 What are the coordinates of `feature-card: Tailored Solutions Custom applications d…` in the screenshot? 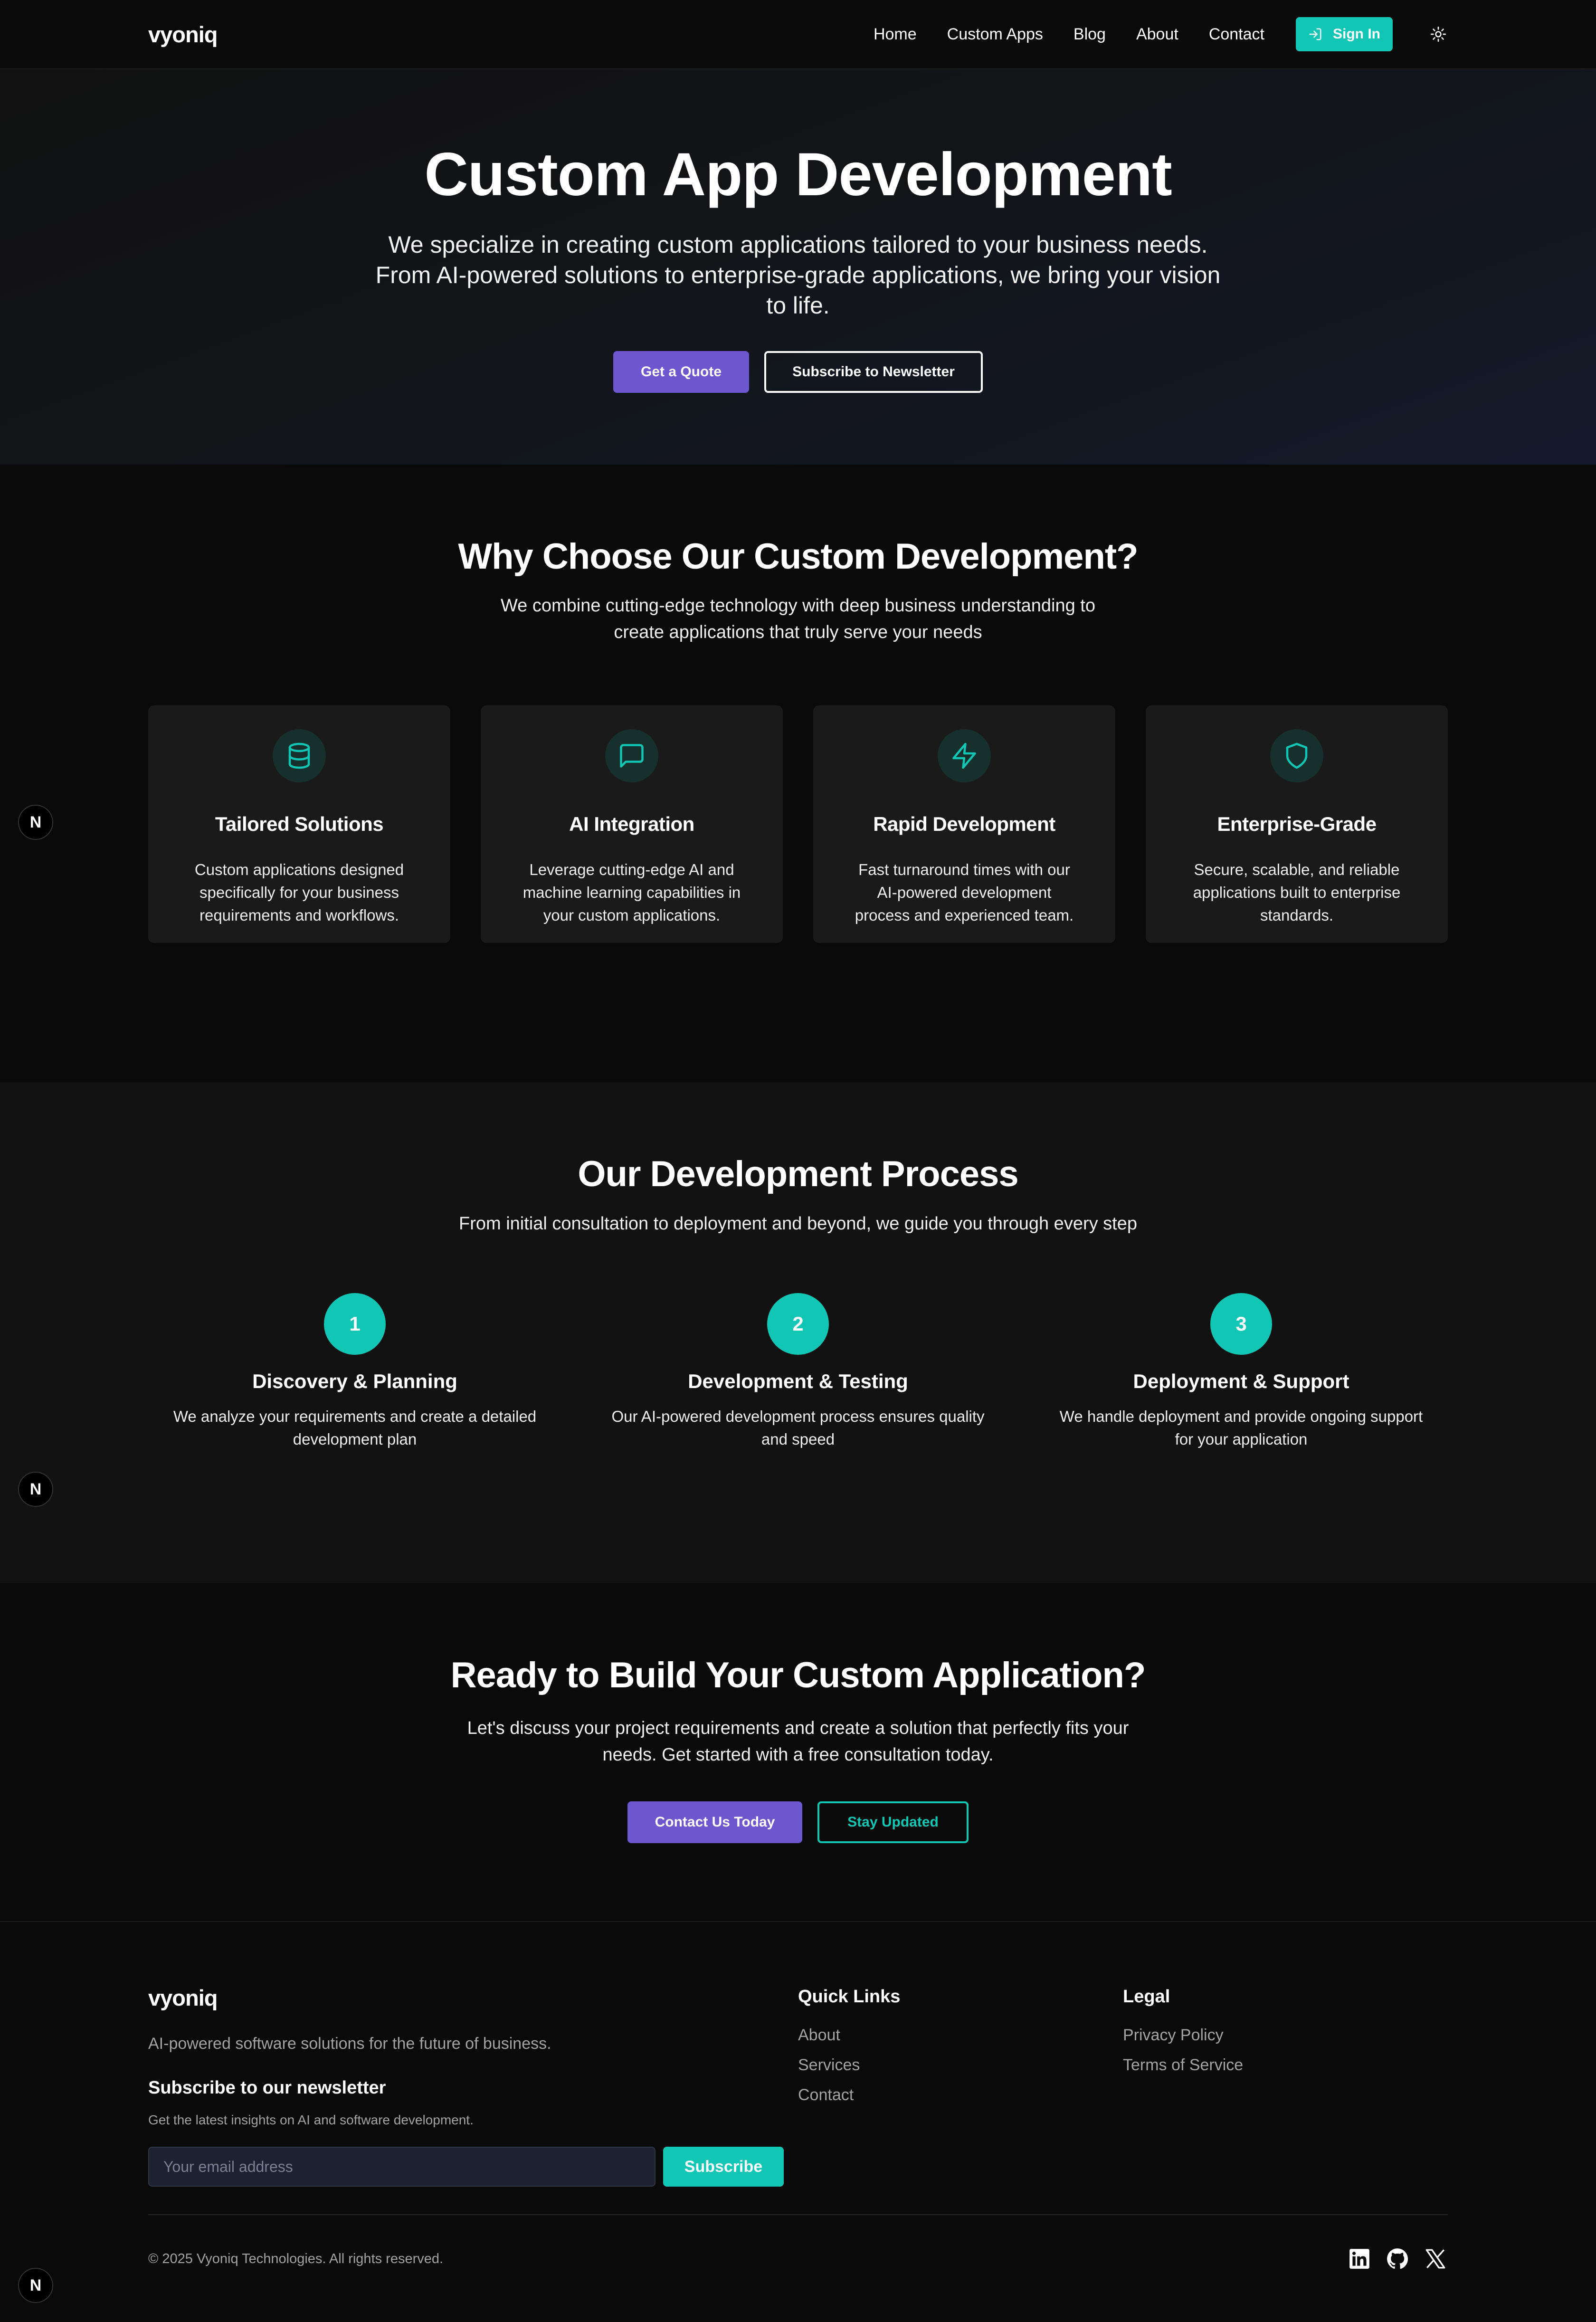 It's located at (299, 824).